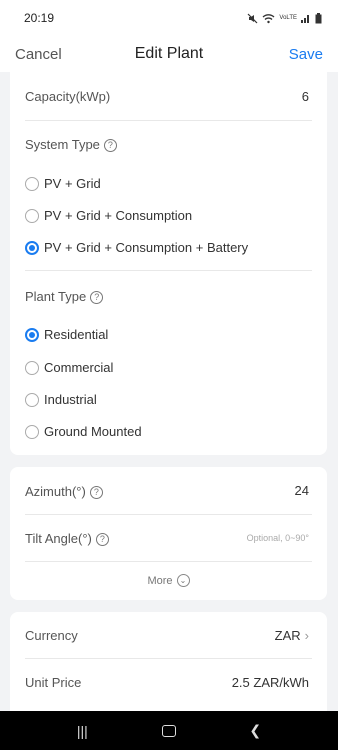 The height and width of the screenshot is (750, 338). What do you see at coordinates (68, 96) in the screenshot?
I see `capacity-label: Capacity(kWp)` at bounding box center [68, 96].